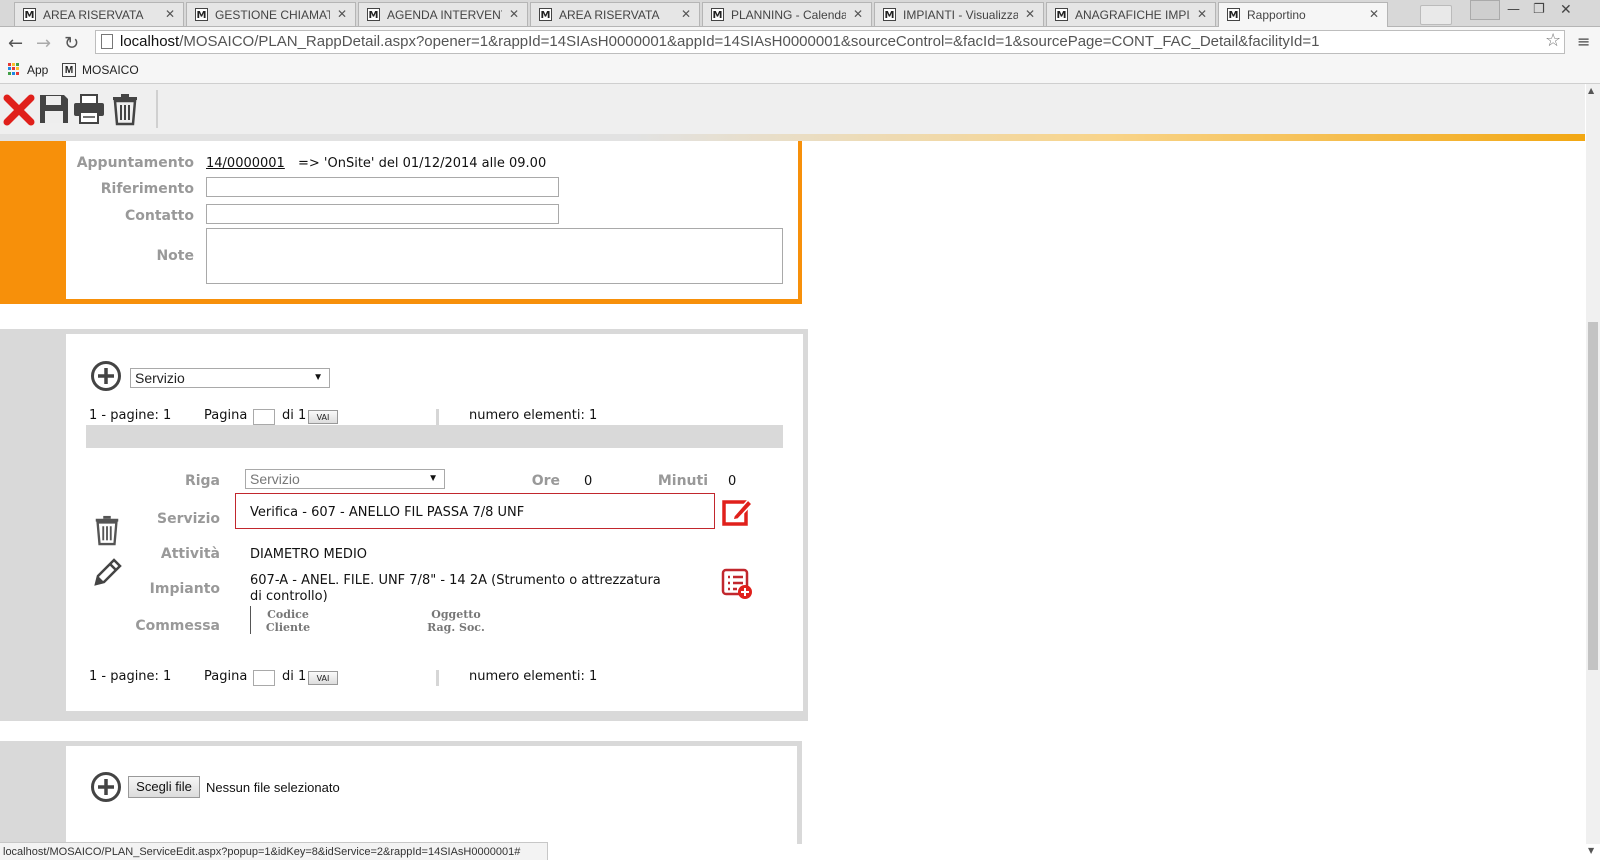 The width and height of the screenshot is (1600, 860). Describe the element at coordinates (1303, 14) in the screenshot. I see `browser-tab-active: M Rapportino ✕` at that location.